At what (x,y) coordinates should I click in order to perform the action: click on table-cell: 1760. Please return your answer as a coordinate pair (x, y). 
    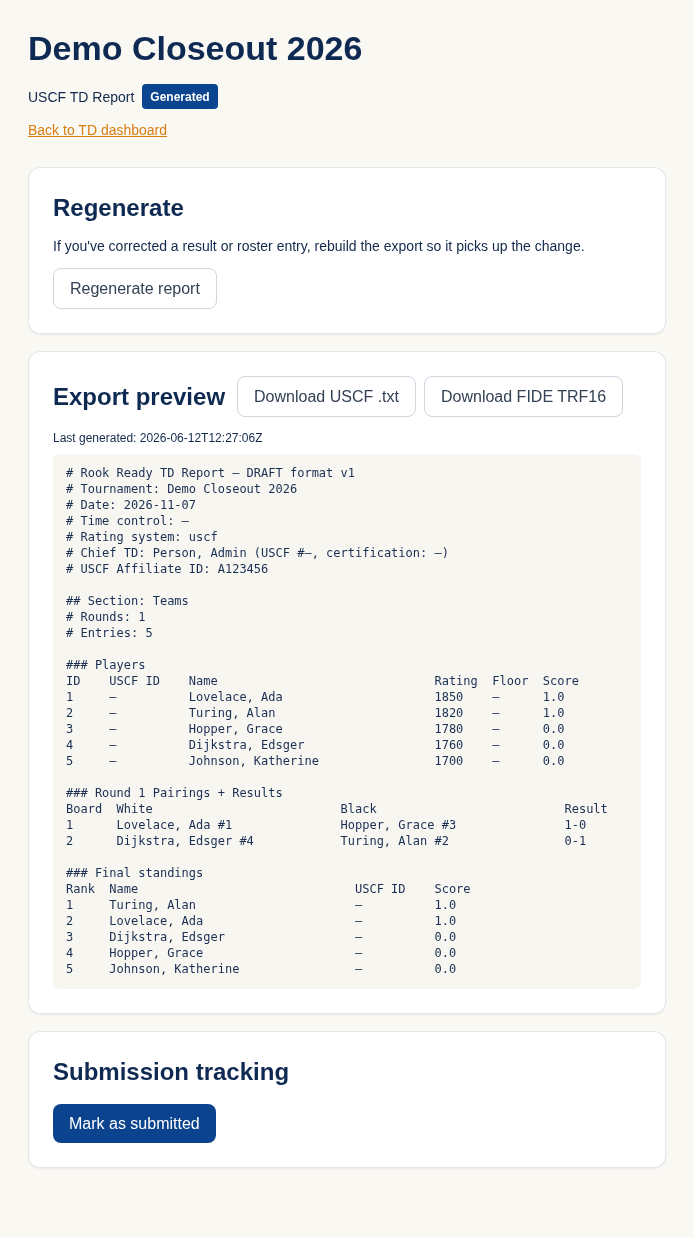
    Looking at the image, I should click on (449, 745).